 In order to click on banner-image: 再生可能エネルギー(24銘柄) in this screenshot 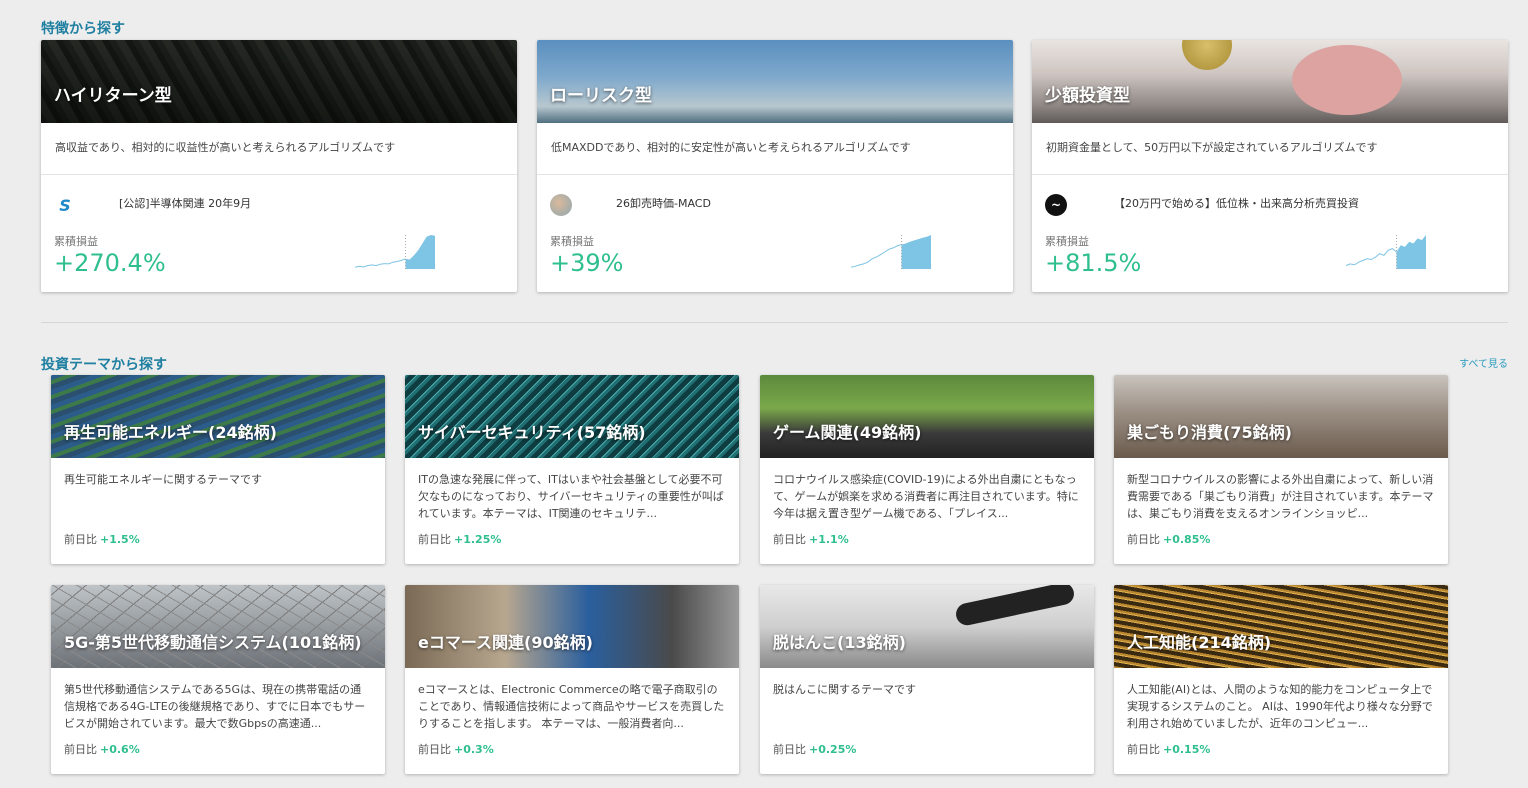, I will do `click(218, 416)`.